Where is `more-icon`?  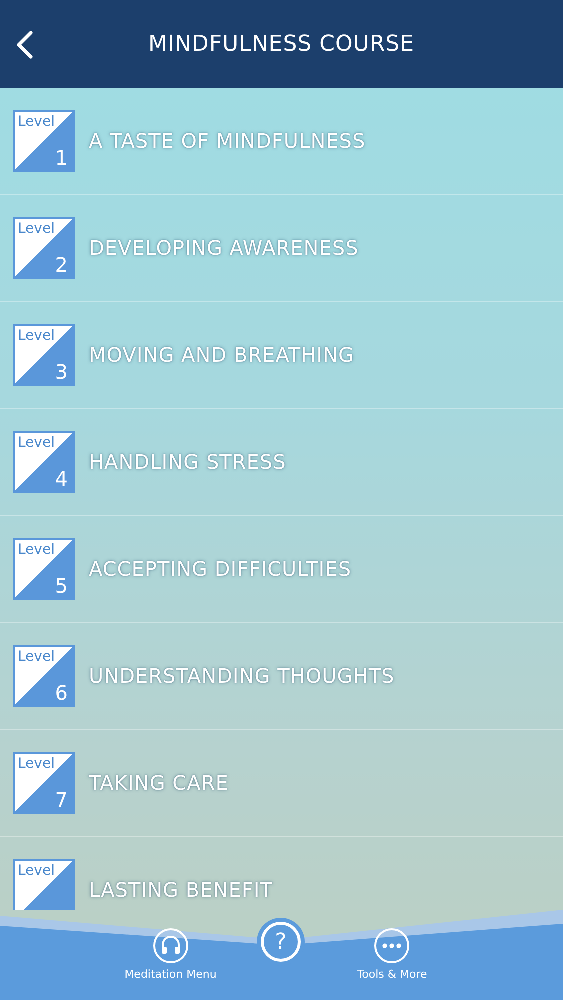
more-icon is located at coordinates (392, 946).